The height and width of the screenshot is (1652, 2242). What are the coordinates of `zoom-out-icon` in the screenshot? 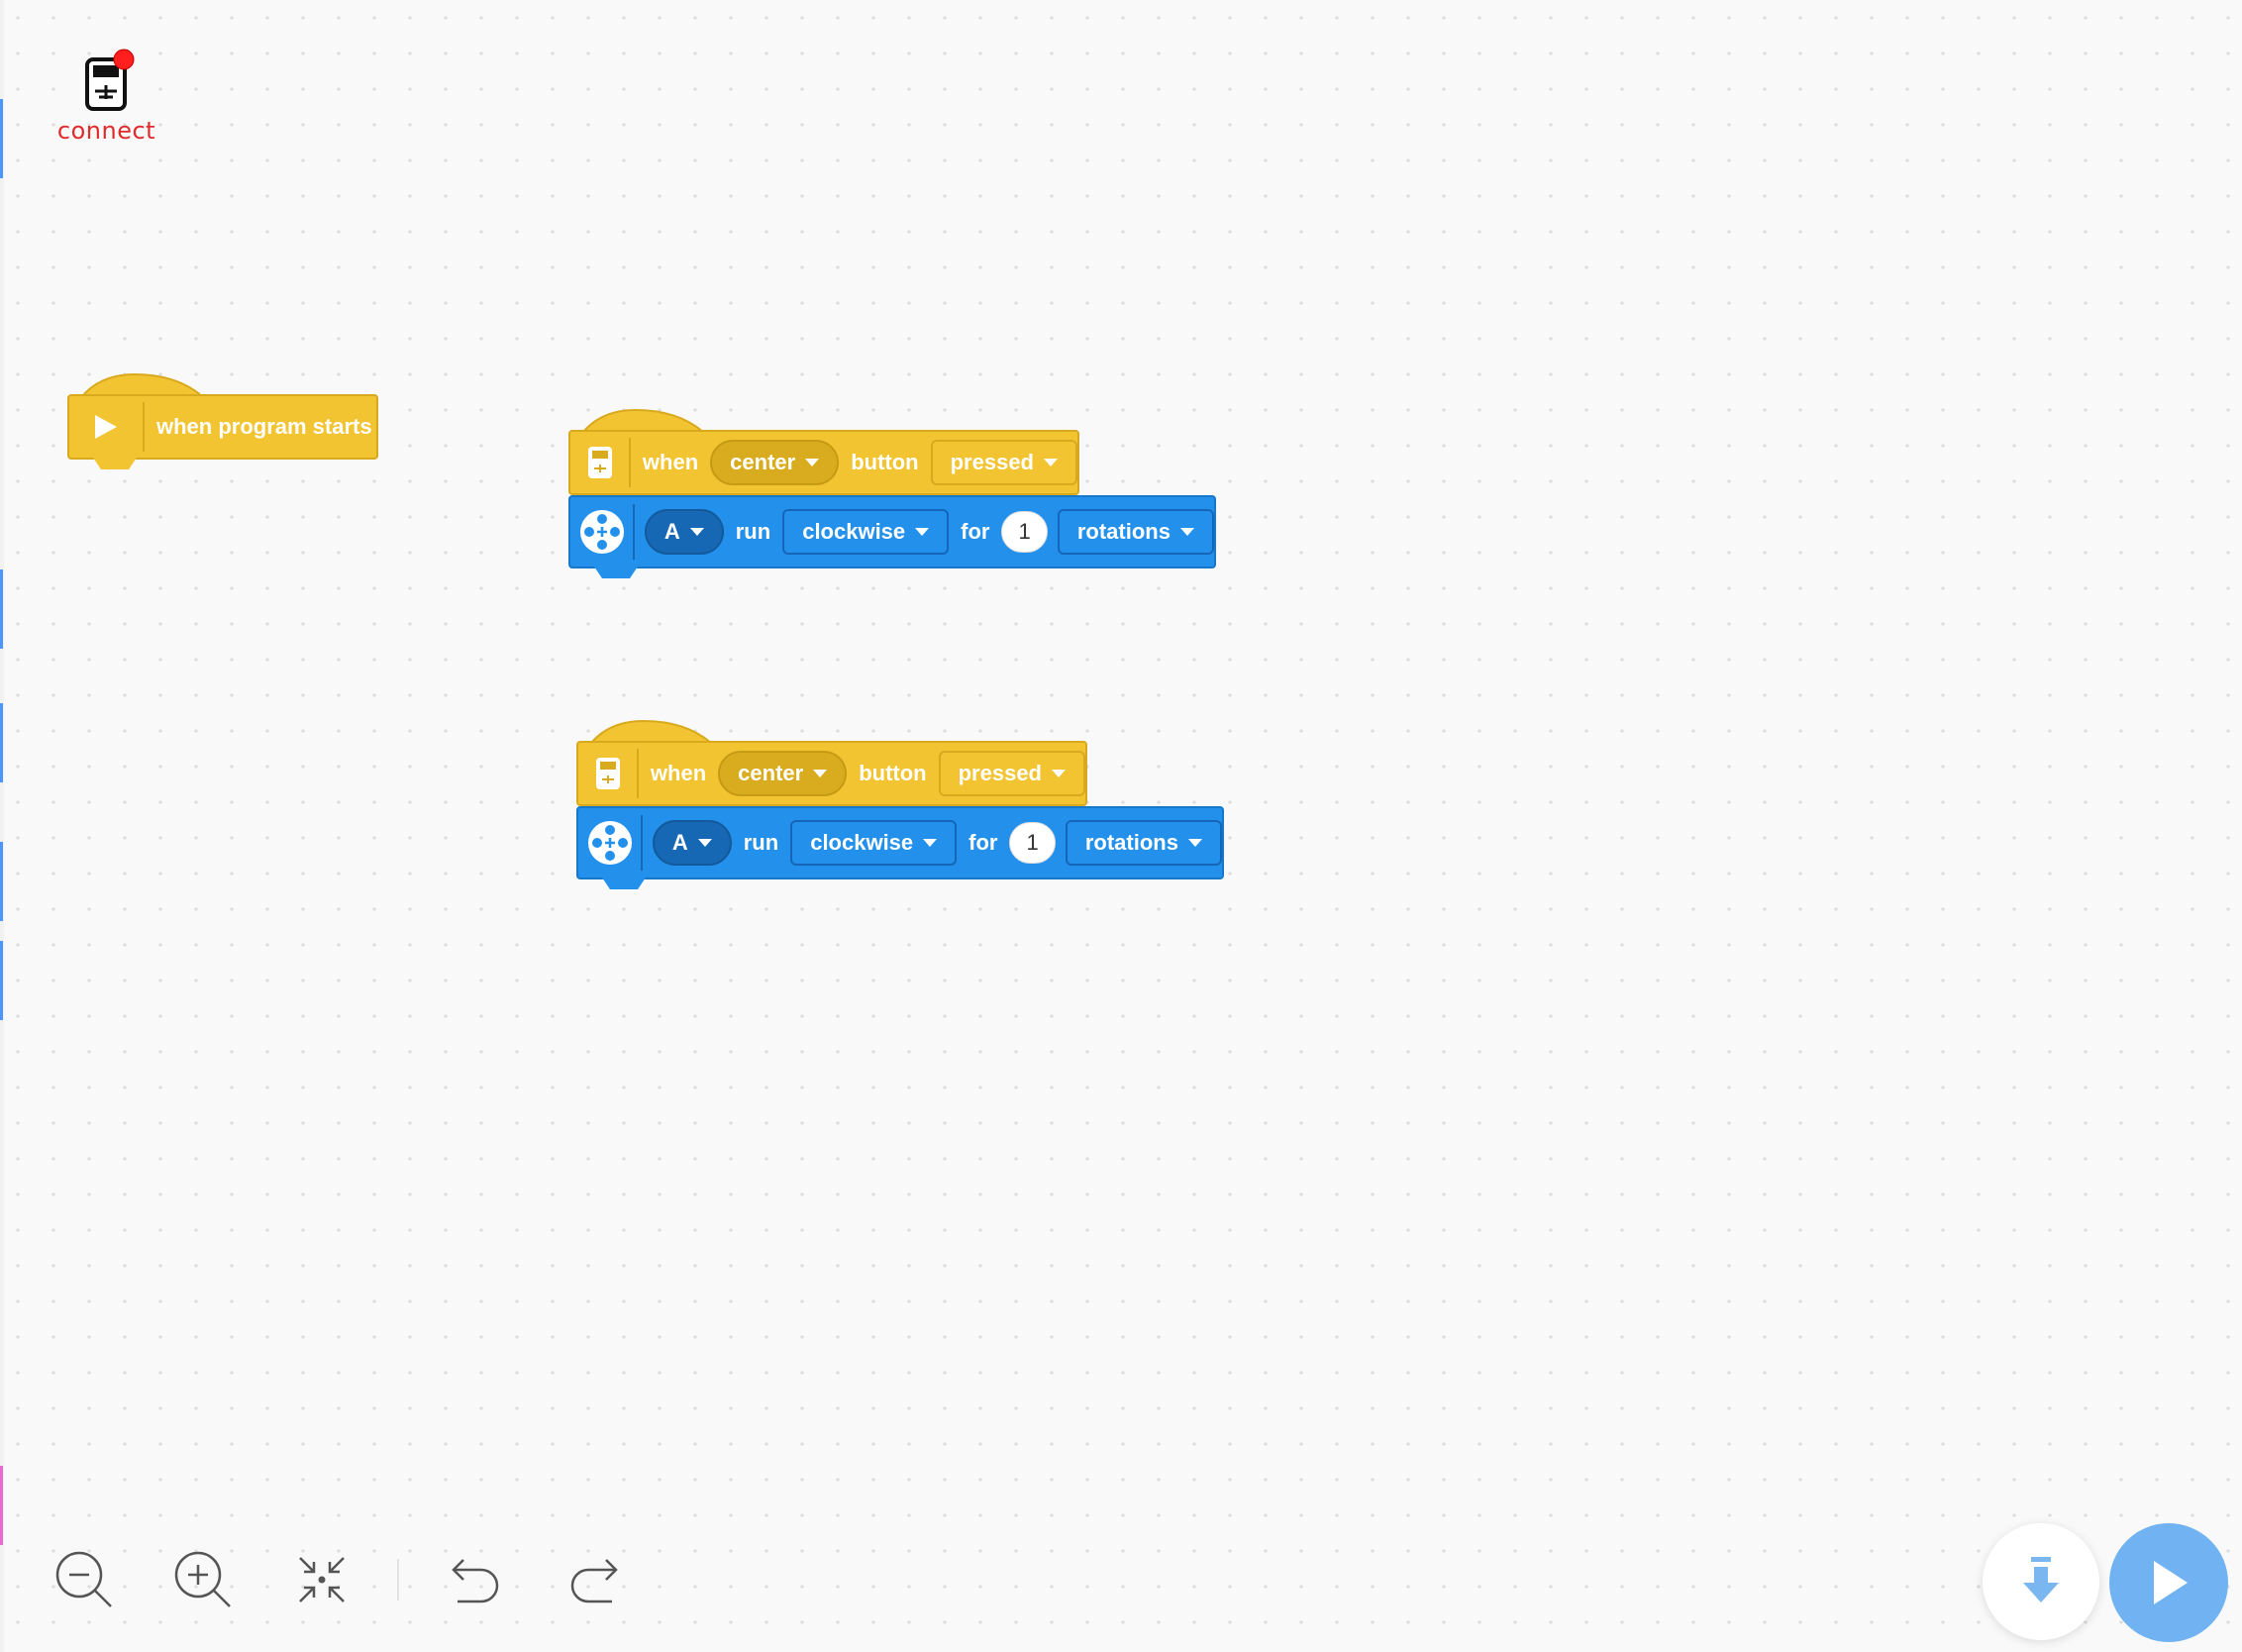 It's located at (84, 1579).